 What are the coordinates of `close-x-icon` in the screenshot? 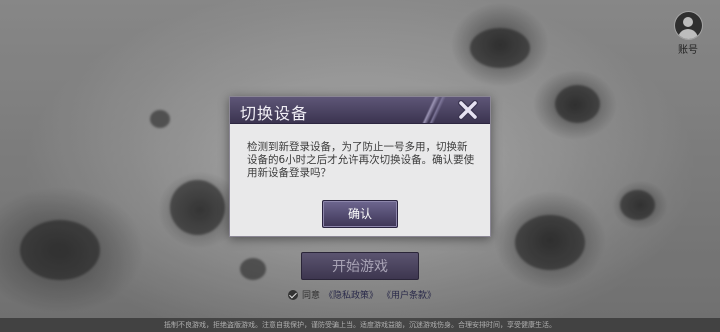 It's located at (468, 110).